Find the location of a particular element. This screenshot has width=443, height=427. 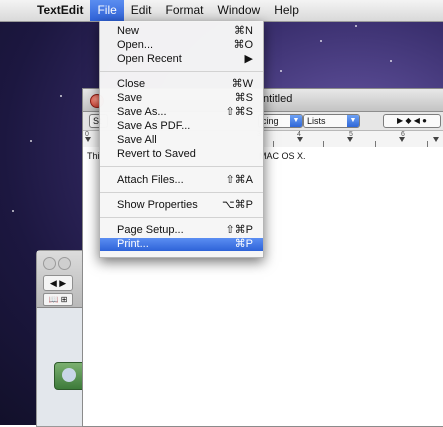

menu-item-label: Save is located at coordinates (130, 98).